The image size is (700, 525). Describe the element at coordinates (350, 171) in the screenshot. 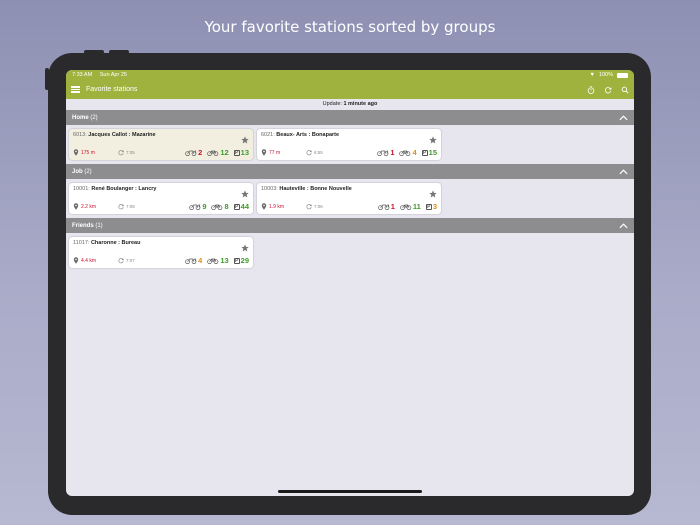

I see `group-header-job: Job (2)` at that location.